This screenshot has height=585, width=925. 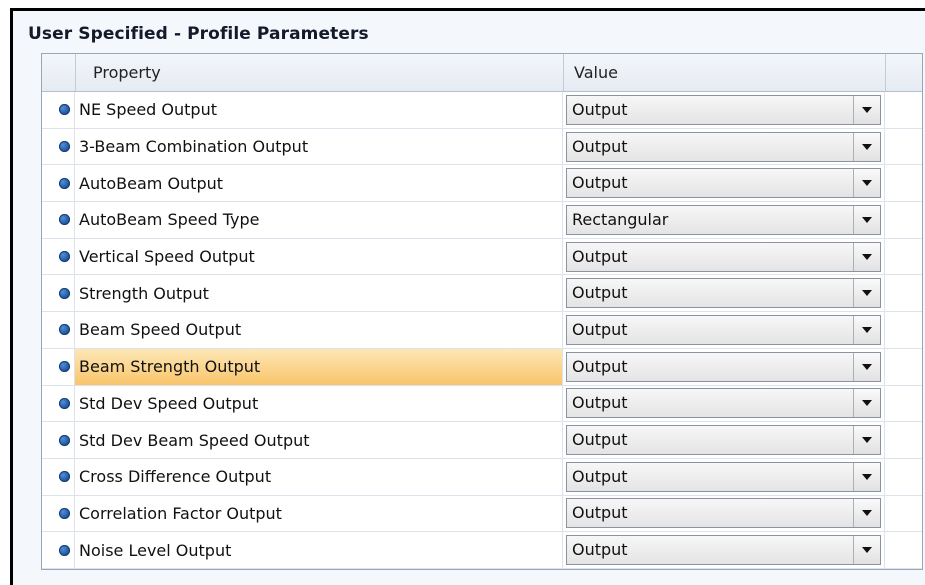 What do you see at coordinates (319, 330) in the screenshot?
I see `property-name: Beam Speed Output` at bounding box center [319, 330].